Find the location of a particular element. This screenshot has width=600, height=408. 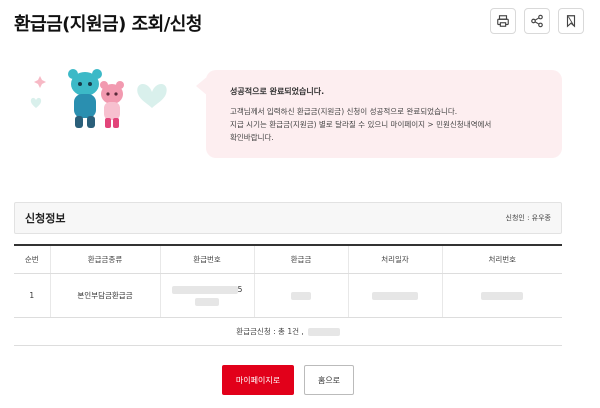

home-button: 홈으로 is located at coordinates (329, 380).